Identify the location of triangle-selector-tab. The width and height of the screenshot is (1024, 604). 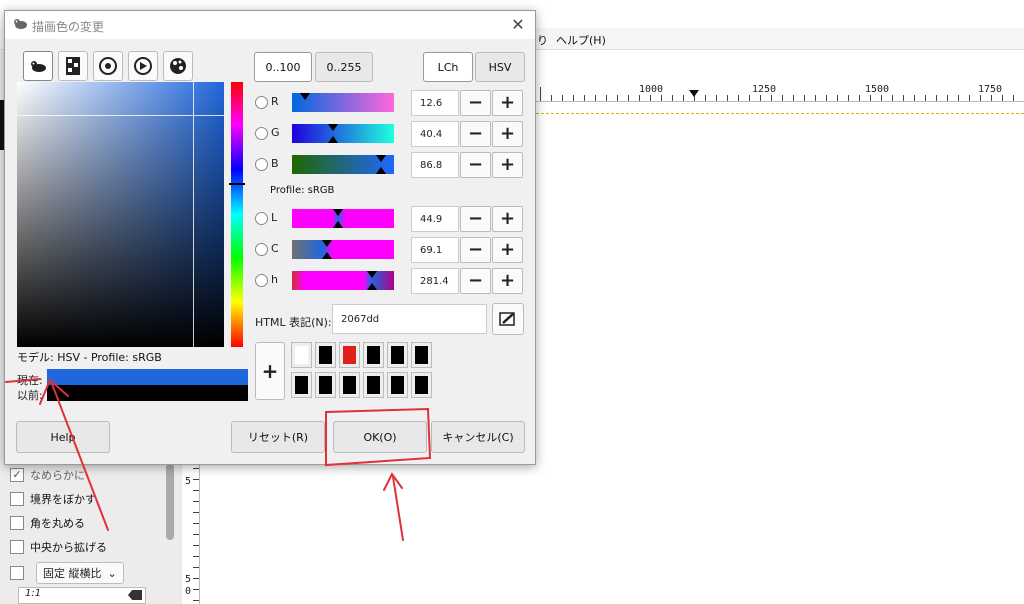
(143, 66).